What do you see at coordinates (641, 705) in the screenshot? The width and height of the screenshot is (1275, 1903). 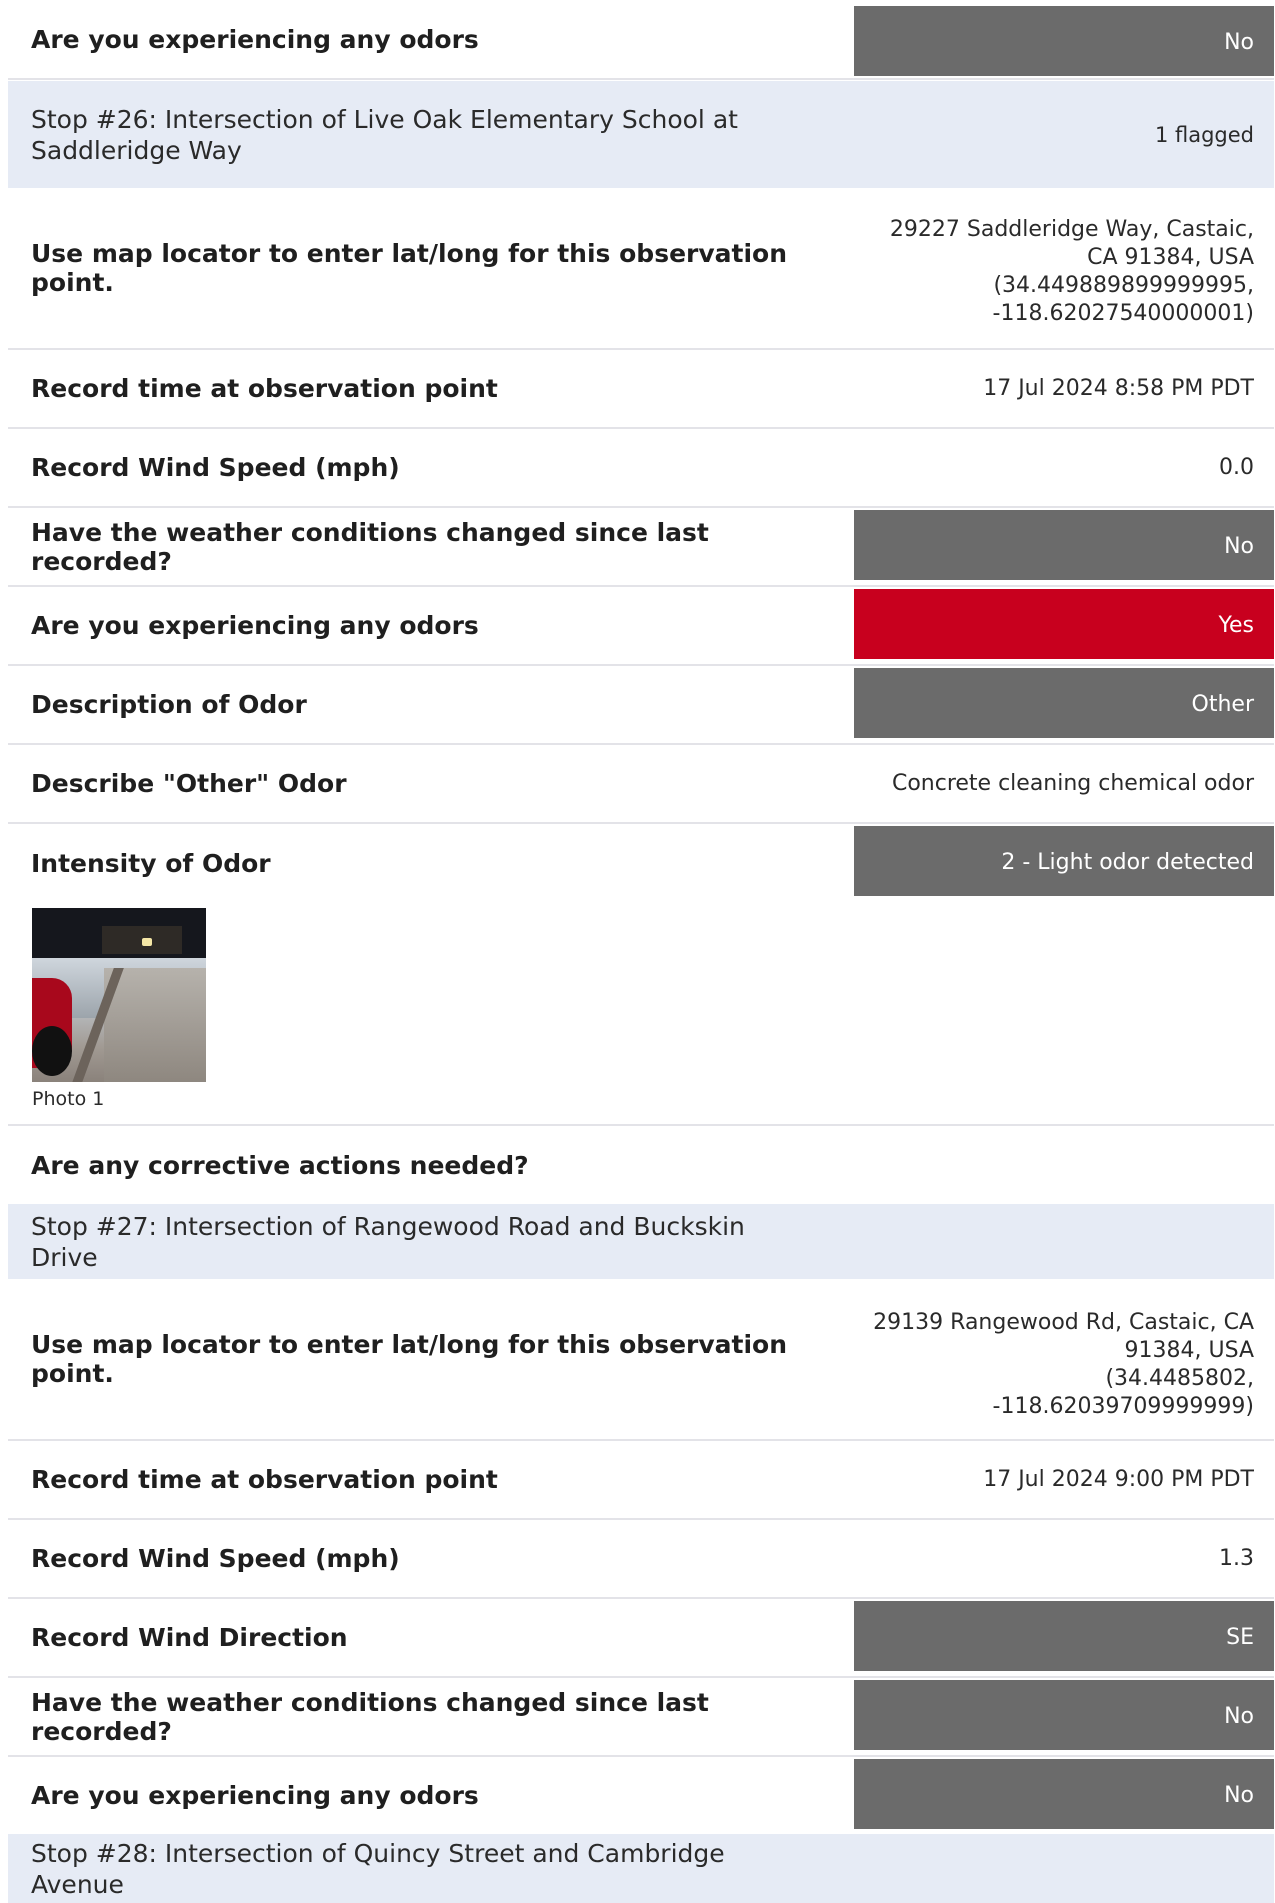 I see `odor-description-row: Description of Odor Other` at bounding box center [641, 705].